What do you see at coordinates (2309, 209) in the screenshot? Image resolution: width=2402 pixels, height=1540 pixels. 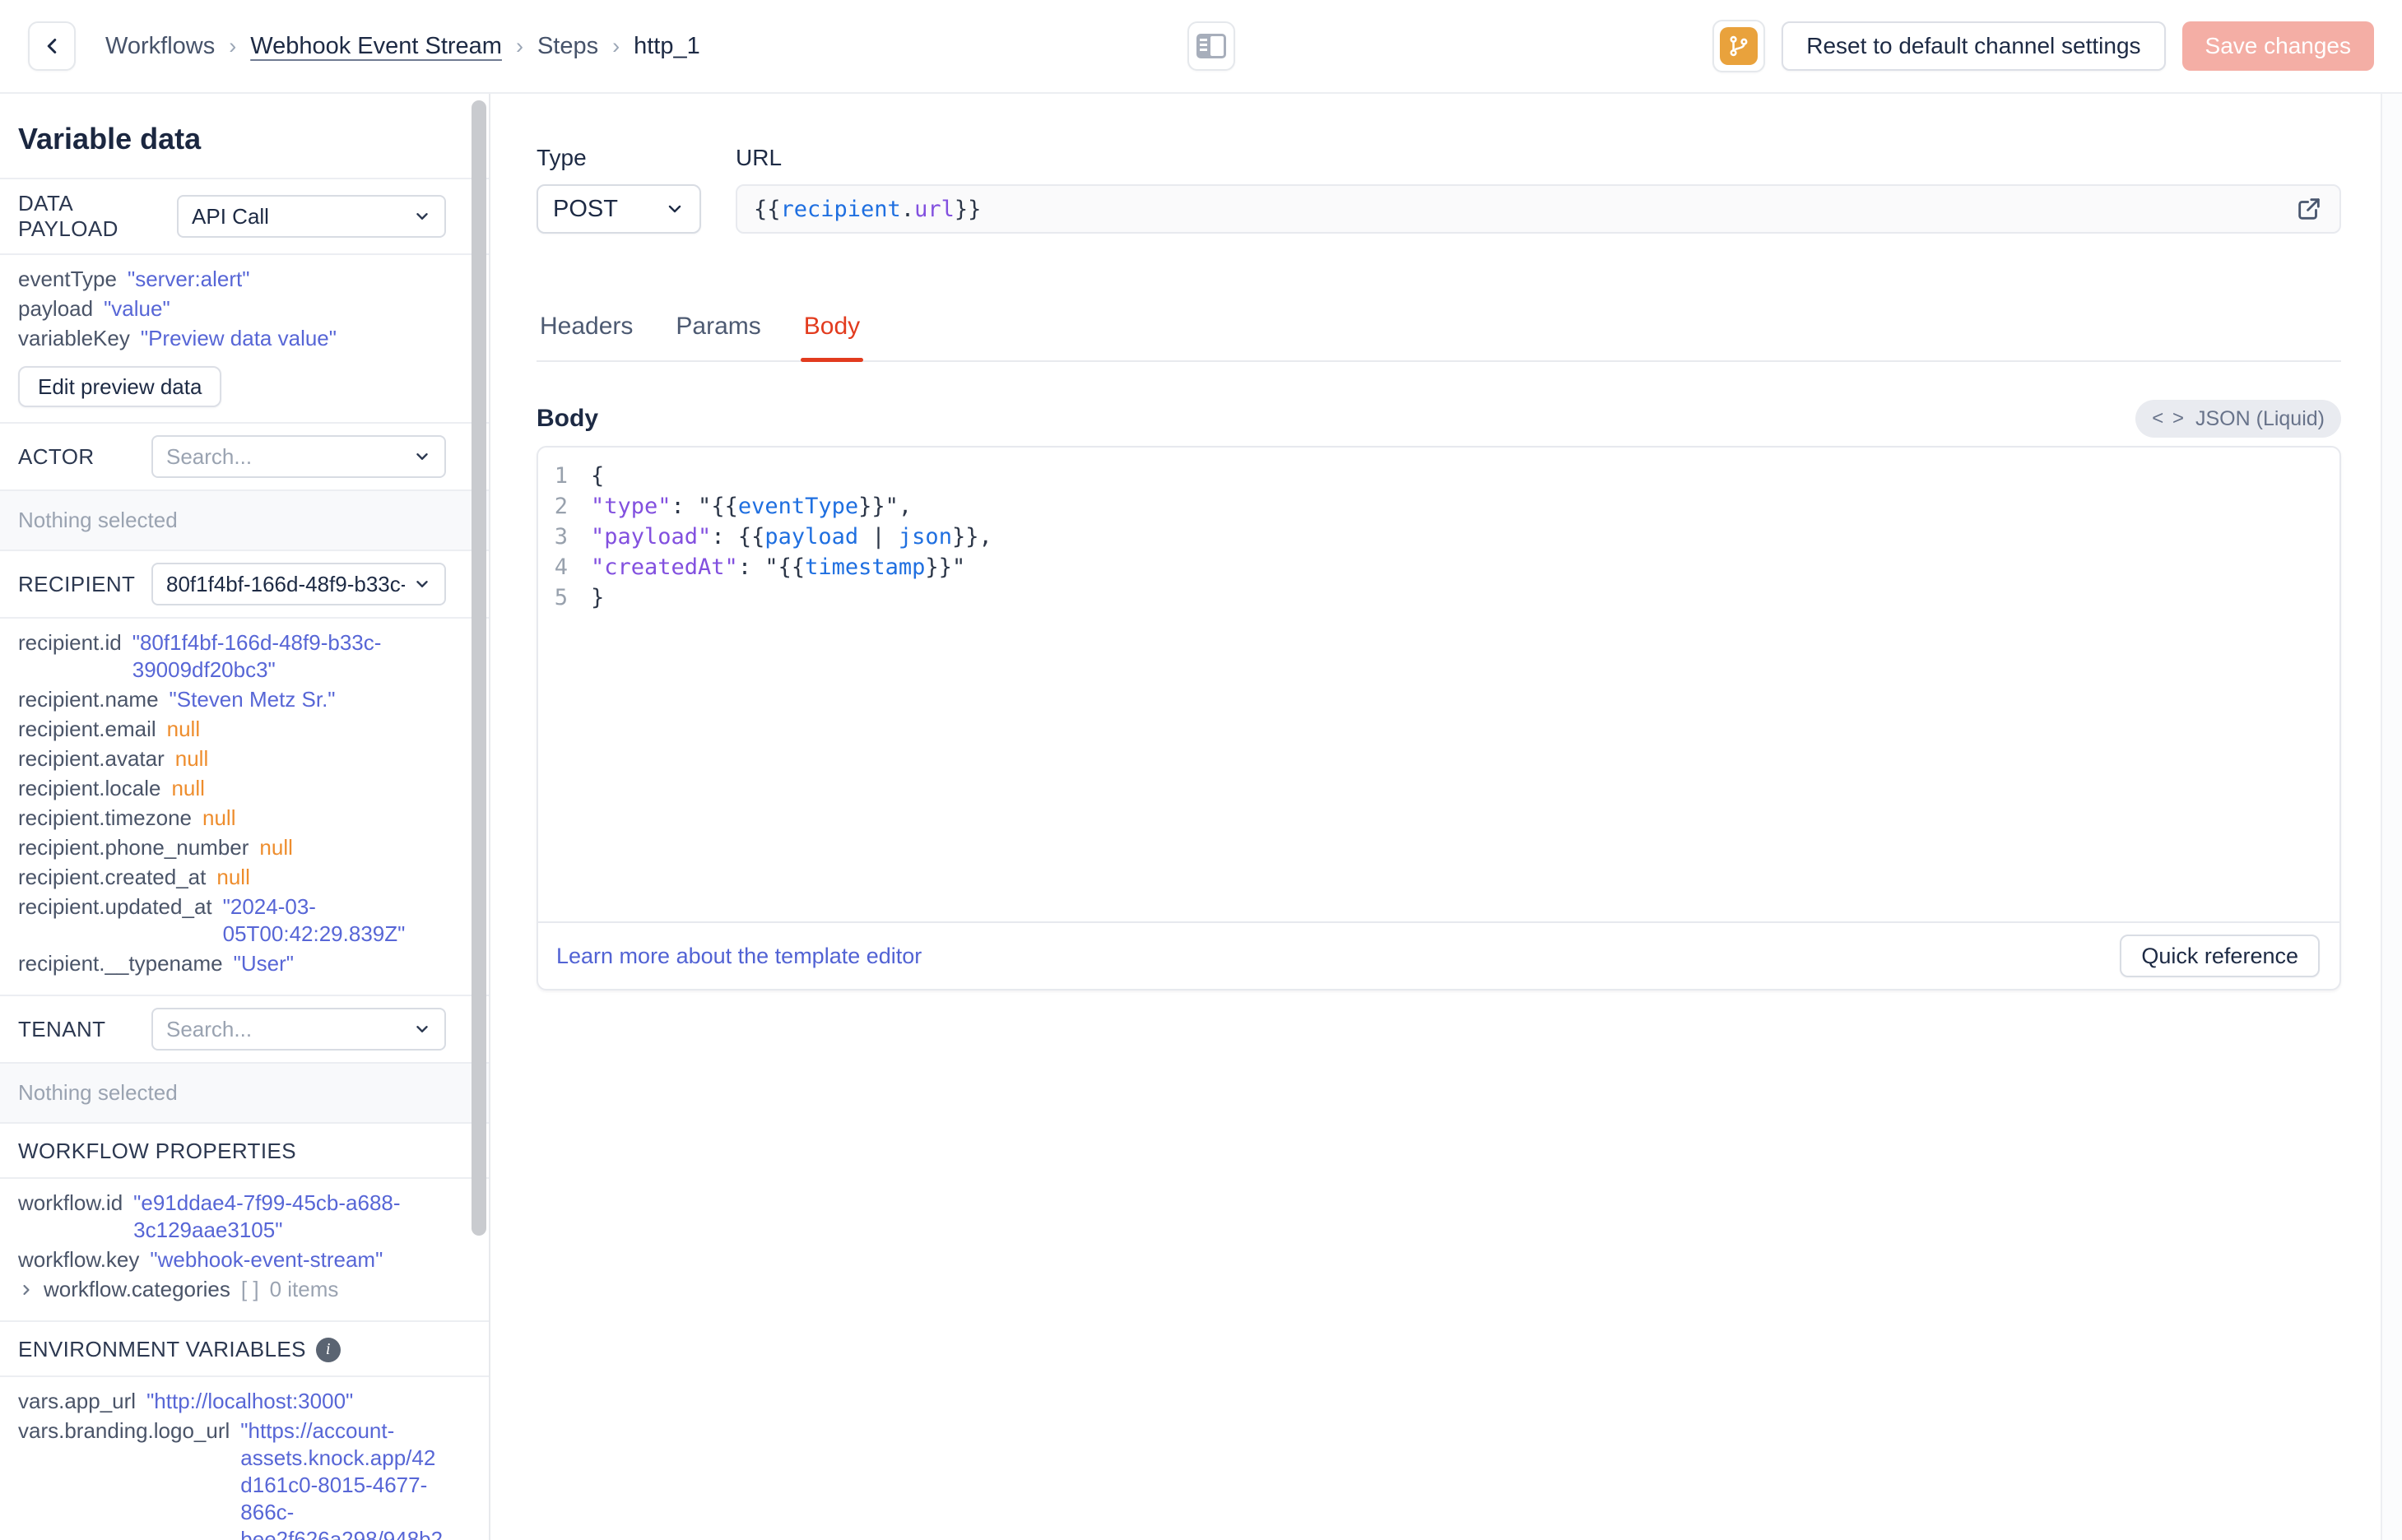 I see `external-link-icon` at bounding box center [2309, 209].